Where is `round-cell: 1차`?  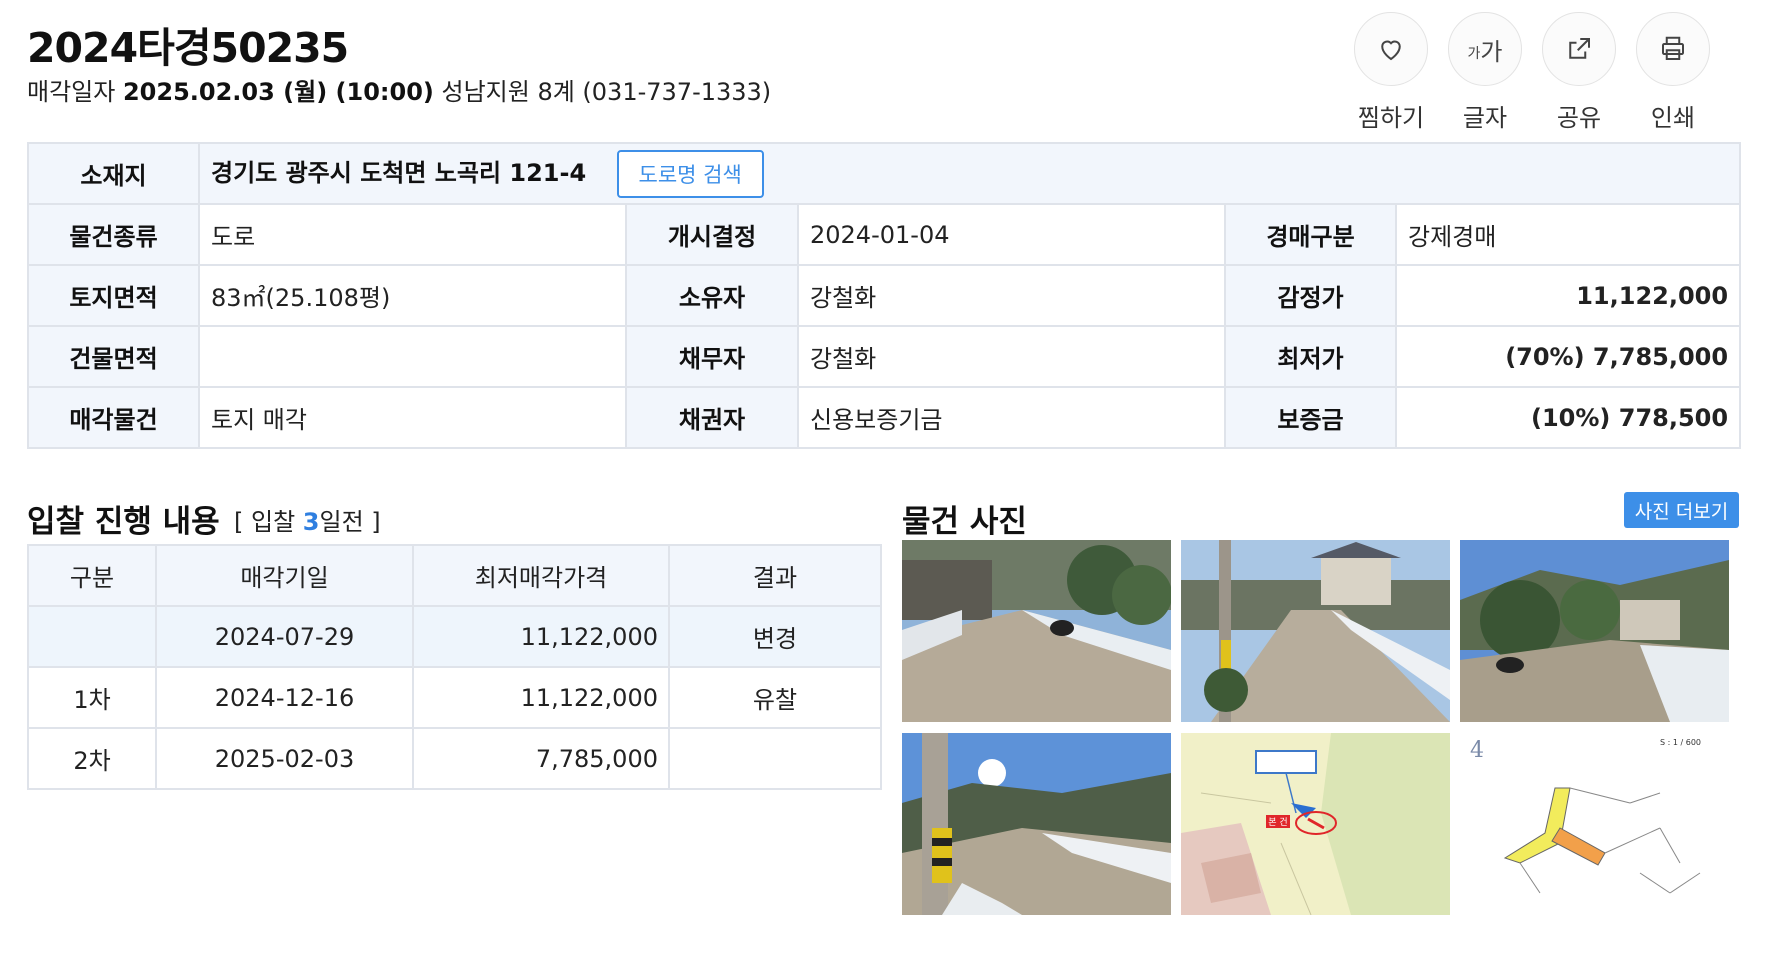
round-cell: 1차 is located at coordinates (92, 697).